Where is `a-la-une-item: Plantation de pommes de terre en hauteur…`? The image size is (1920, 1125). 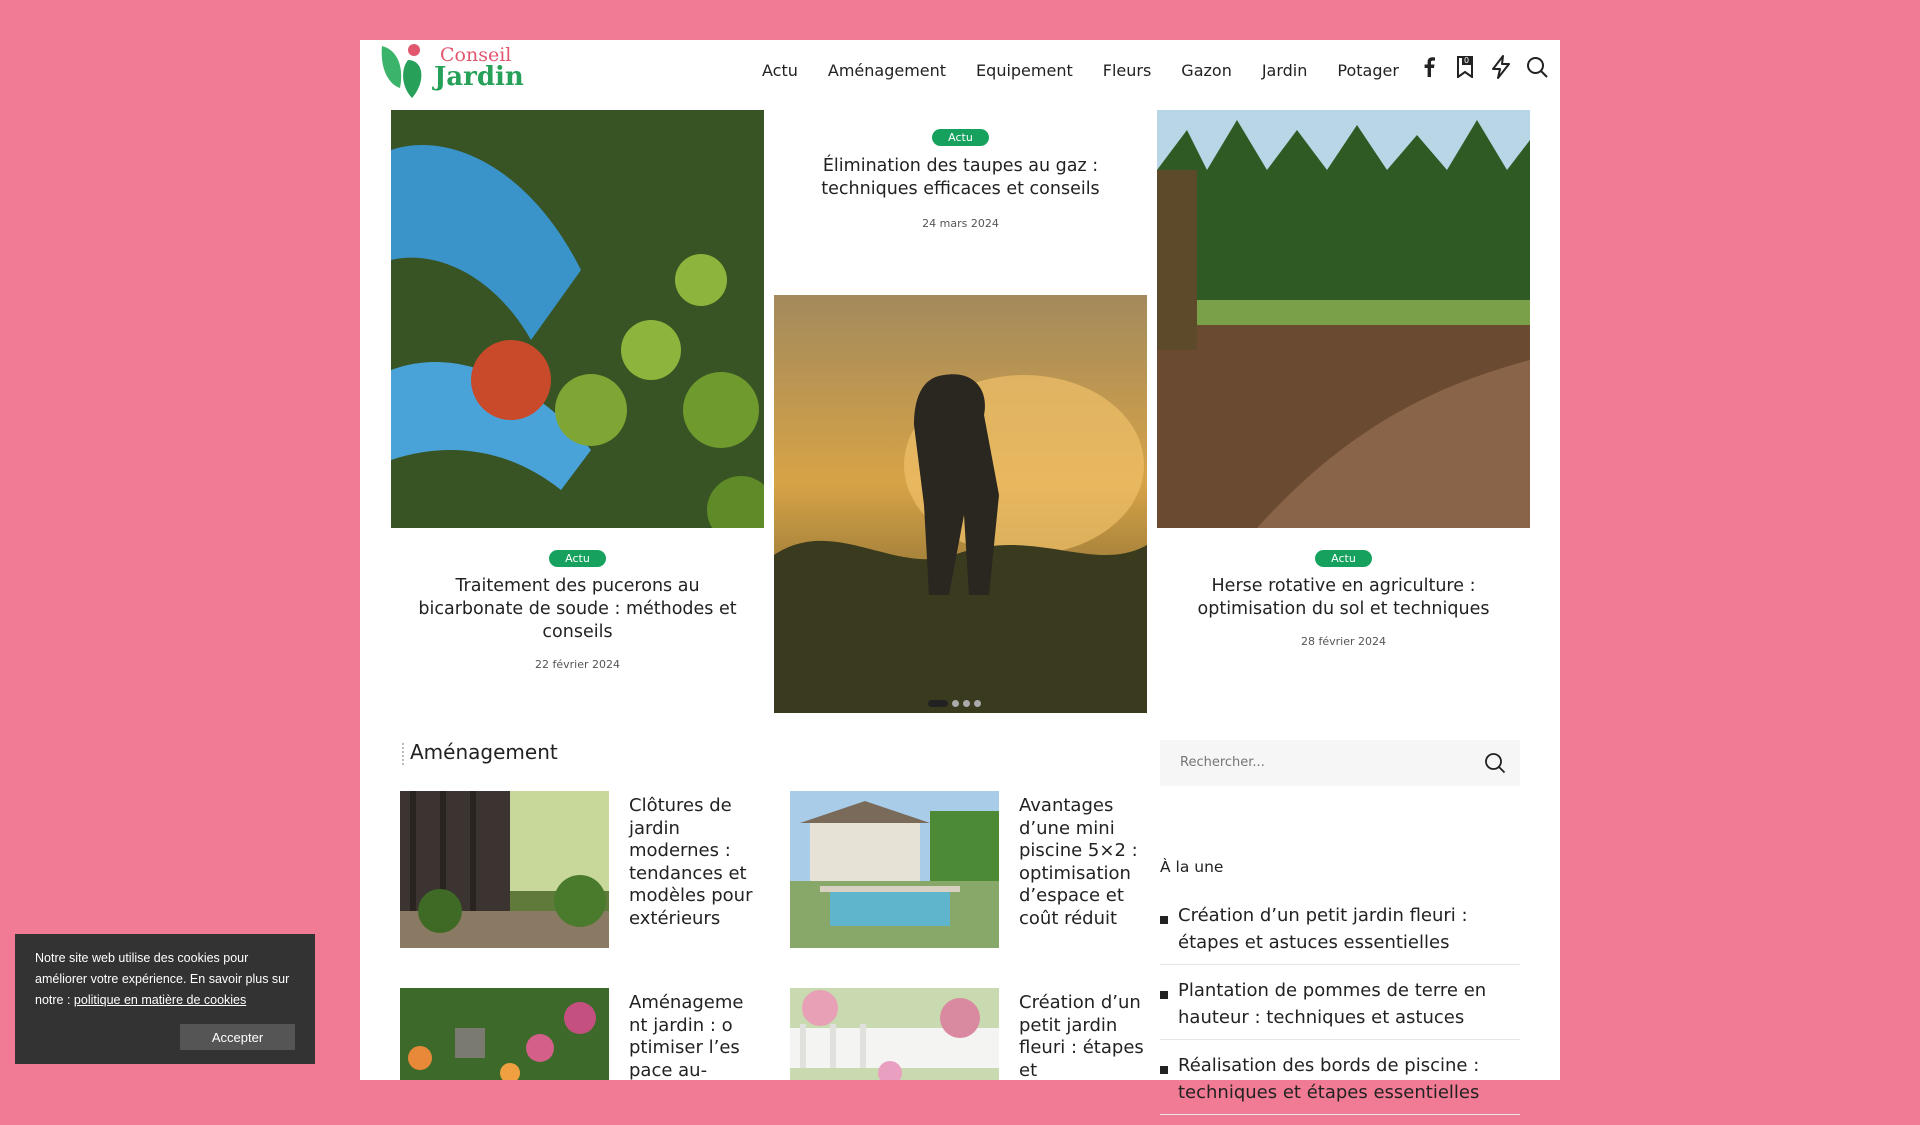
a-la-une-item: Plantation de pommes de terre en hauteur… is located at coordinates (1340, 1007).